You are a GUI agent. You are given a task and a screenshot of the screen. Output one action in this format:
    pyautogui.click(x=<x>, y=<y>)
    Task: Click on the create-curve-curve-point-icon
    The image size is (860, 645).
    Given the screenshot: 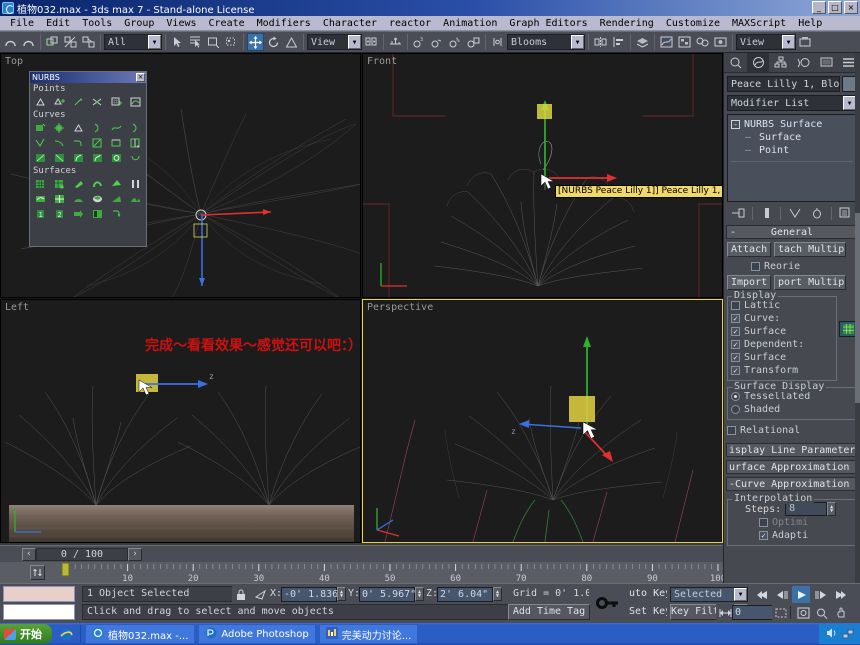 What is the action you would take?
    pyautogui.click(x=97, y=101)
    